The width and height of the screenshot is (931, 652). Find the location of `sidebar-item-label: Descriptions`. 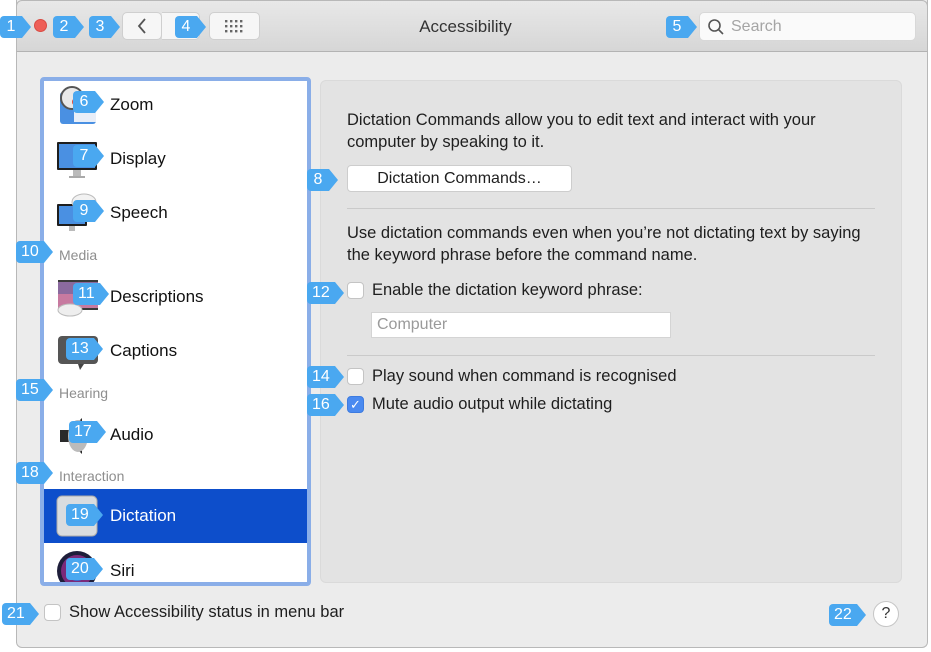

sidebar-item-label: Descriptions is located at coordinates (157, 296).